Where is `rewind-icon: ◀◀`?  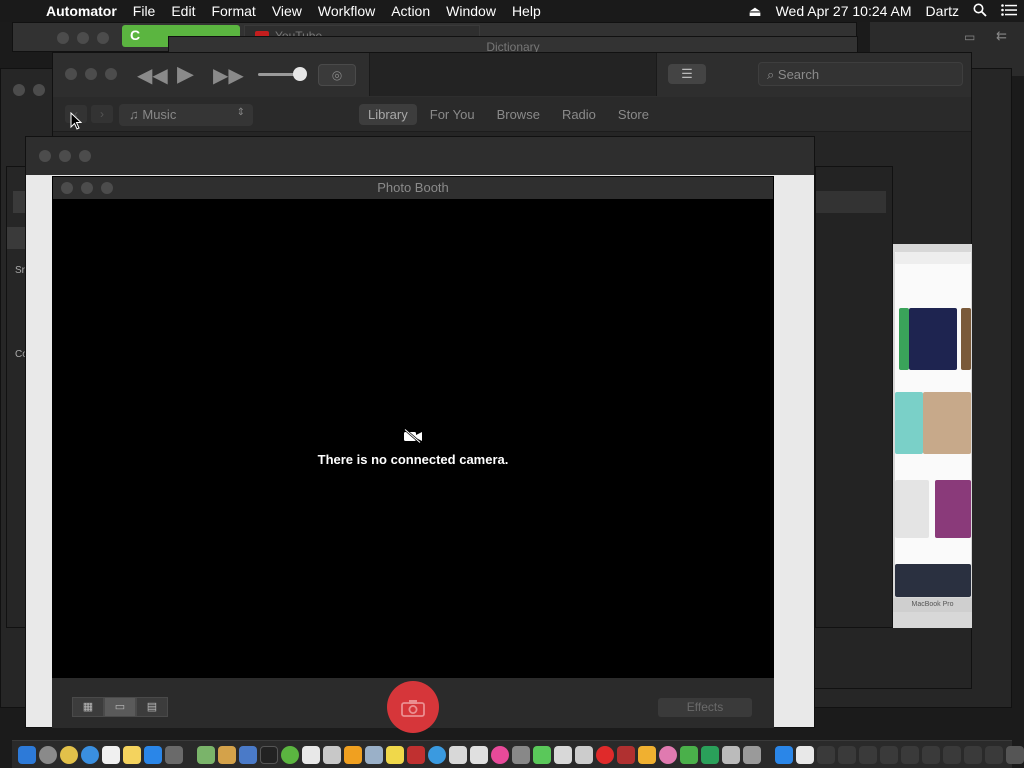 rewind-icon: ◀◀ is located at coordinates (152, 75).